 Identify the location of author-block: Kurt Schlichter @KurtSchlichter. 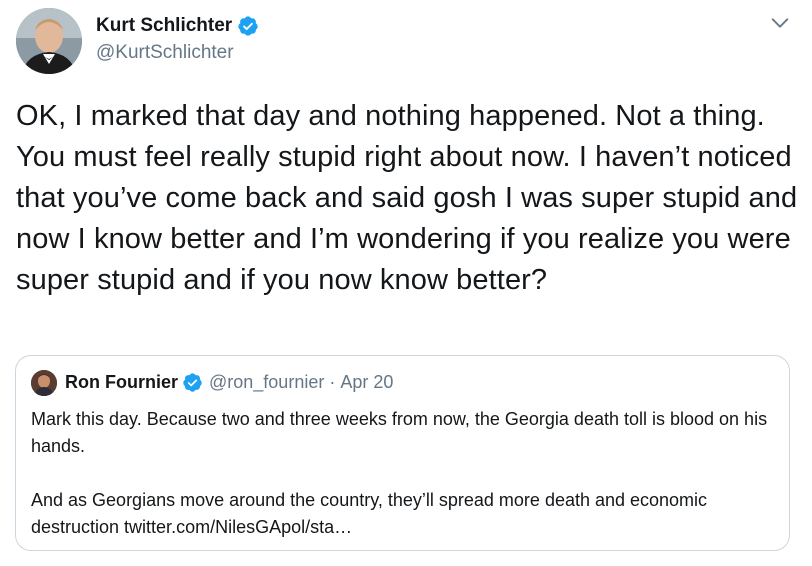
(177, 38).